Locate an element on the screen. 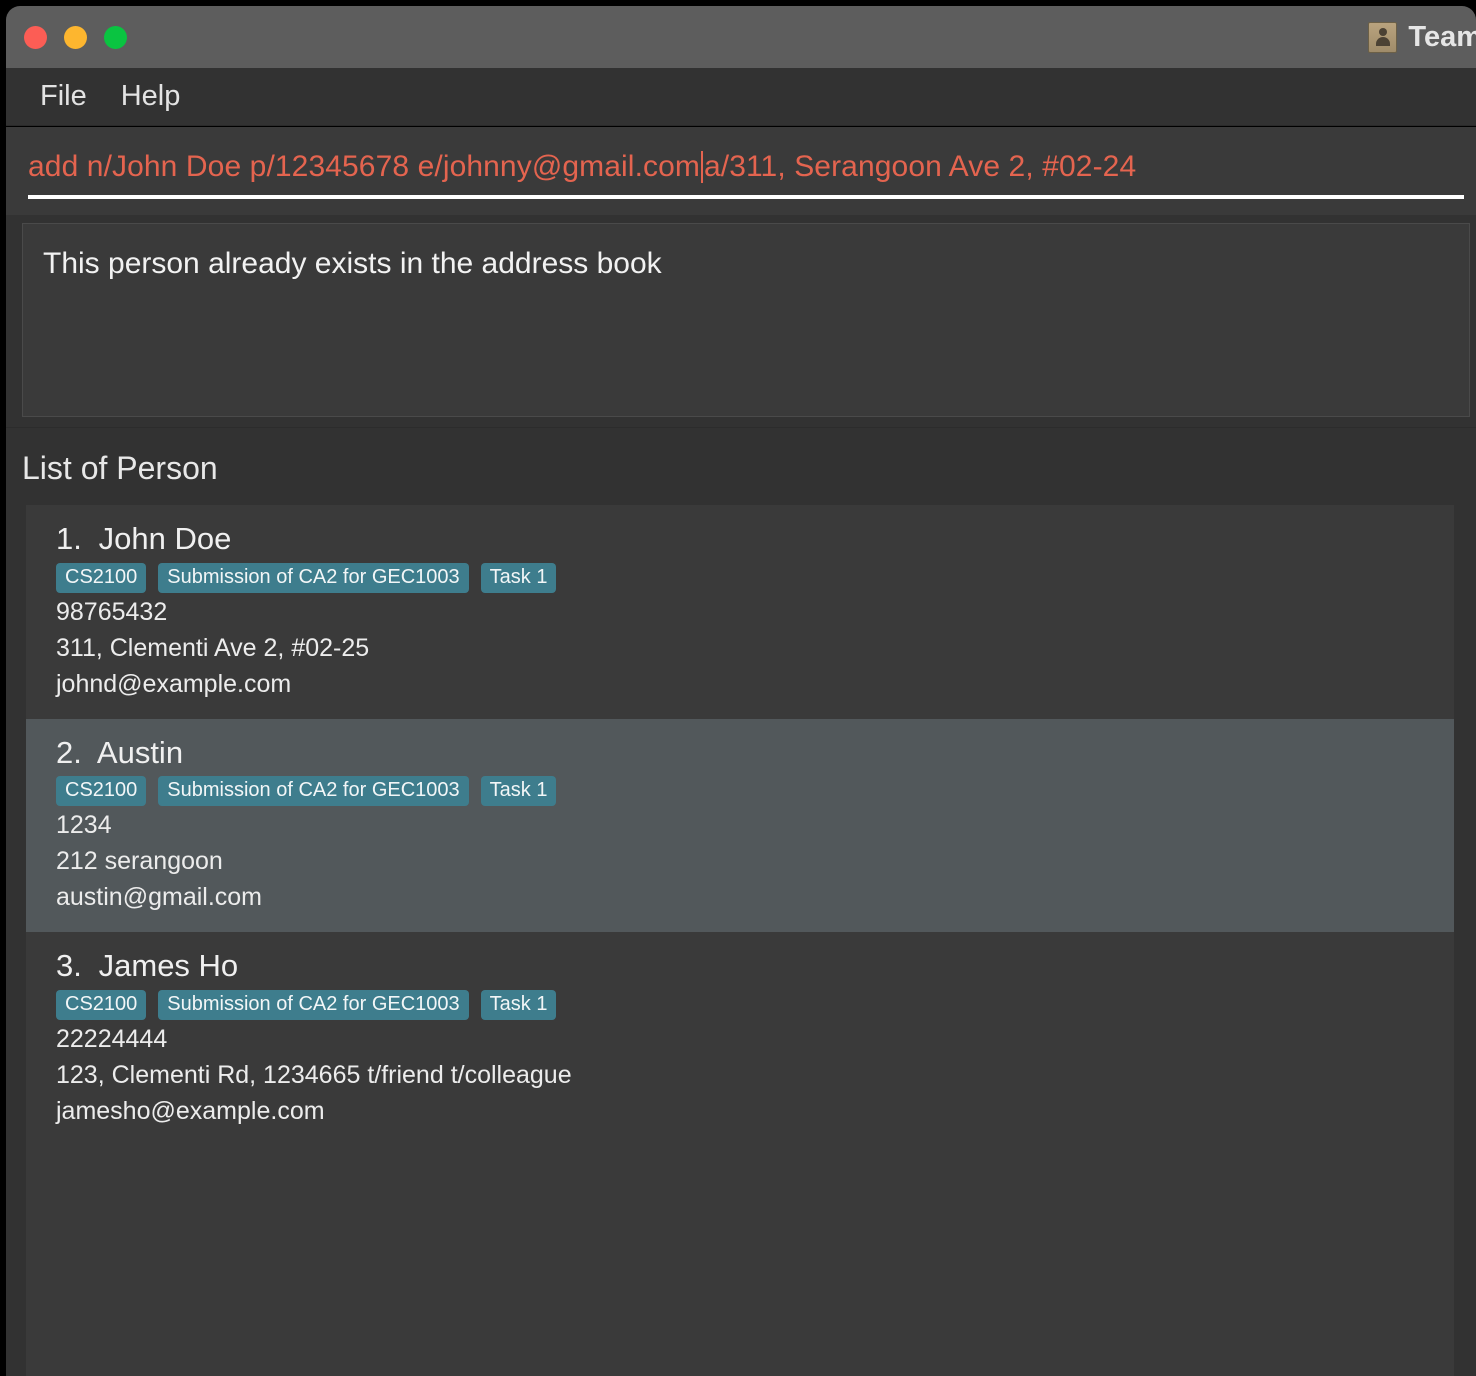  address-book-icon is located at coordinates (1383, 37).